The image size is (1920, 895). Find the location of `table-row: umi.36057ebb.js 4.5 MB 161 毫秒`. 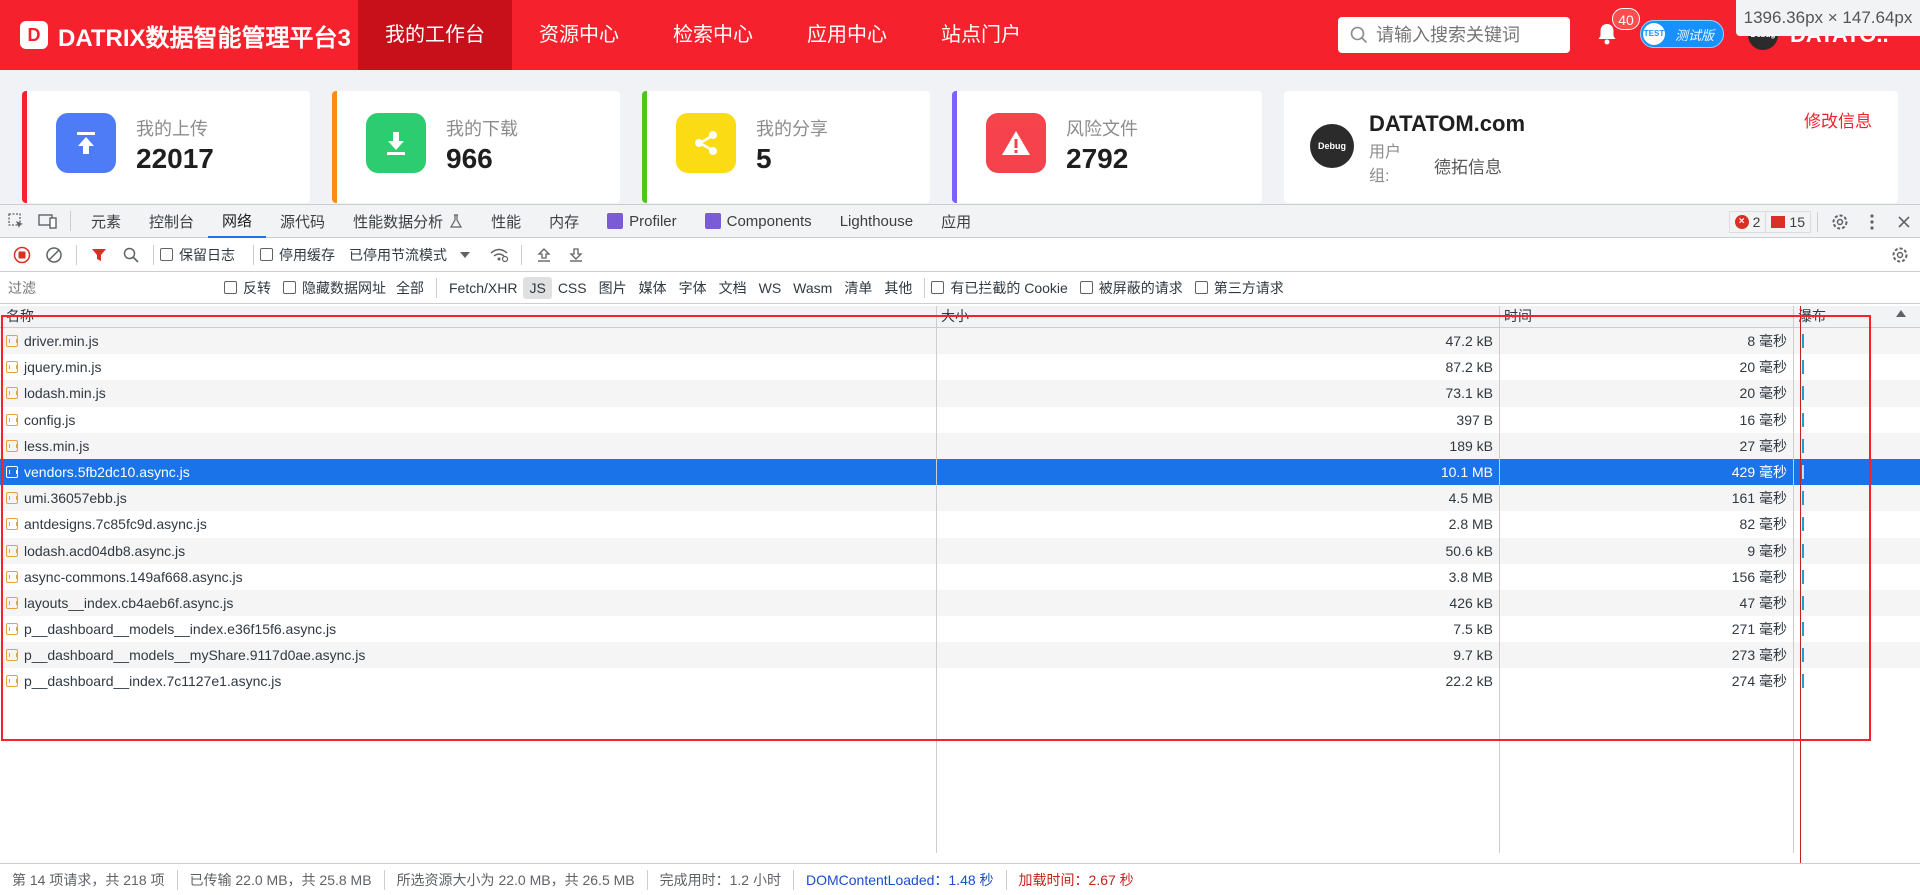

table-row: umi.36057ebb.js 4.5 MB 161 毫秒 is located at coordinates (960, 498).